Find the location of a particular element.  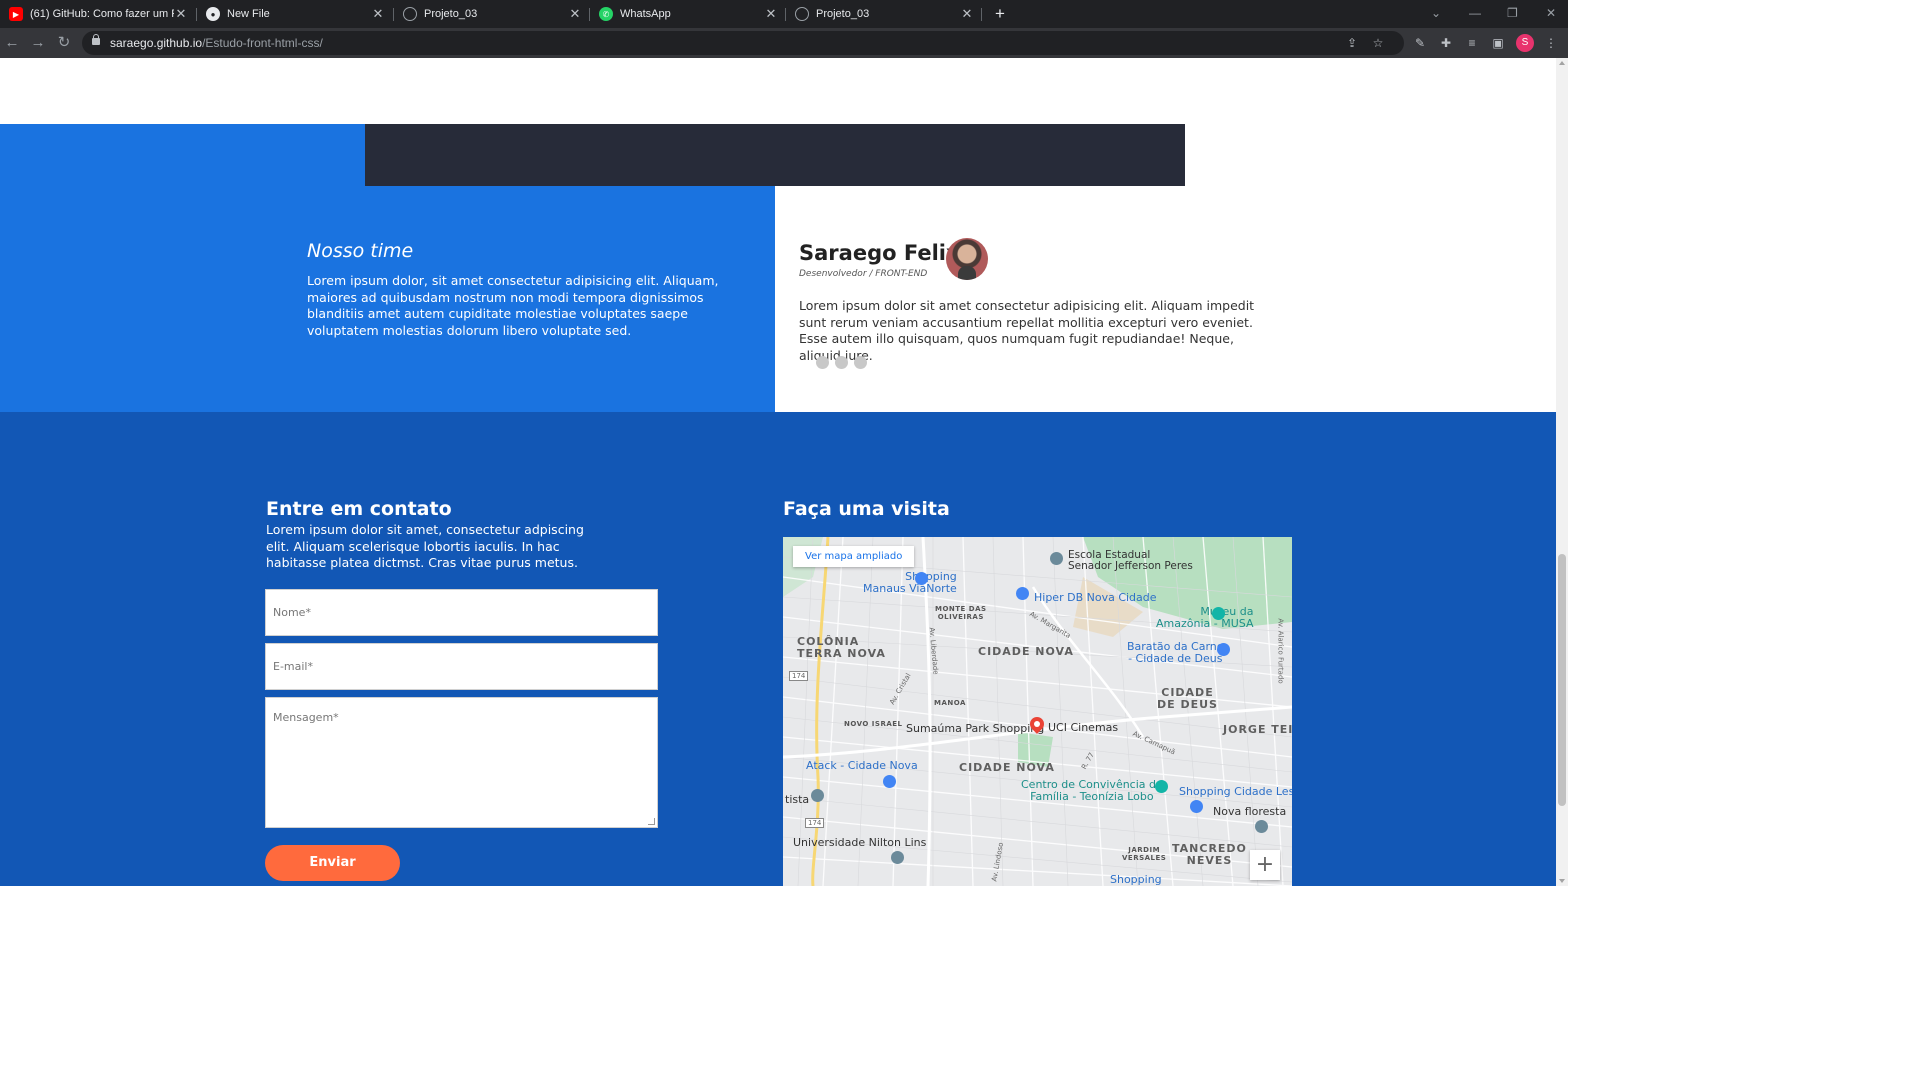

member-name: Saraego Felix is located at coordinates (879, 253).